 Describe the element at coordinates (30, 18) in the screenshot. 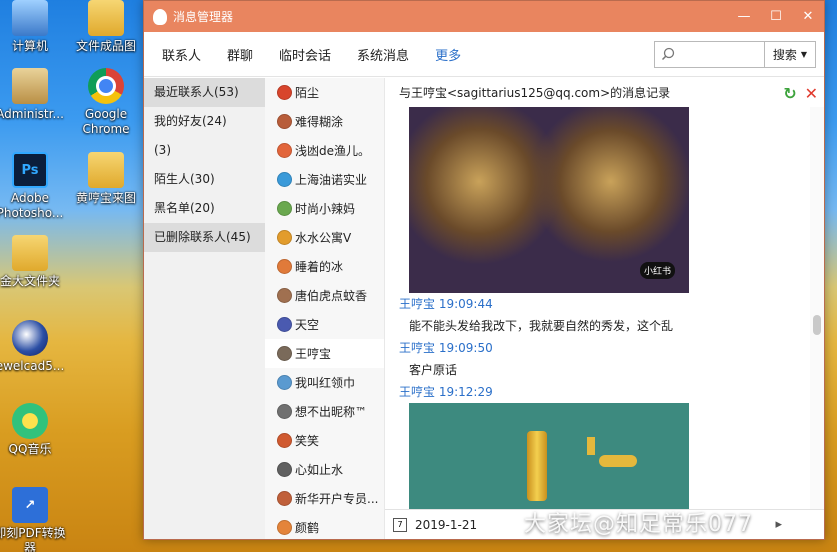

I see `computer-icon` at that location.